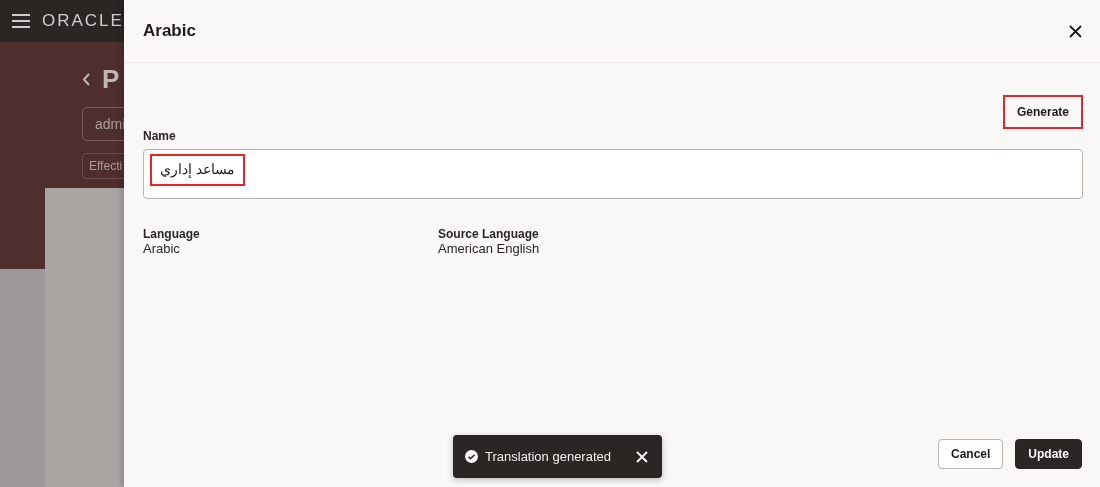 Image resolution: width=1100 pixels, height=487 pixels. Describe the element at coordinates (21, 21) in the screenshot. I see `menu-icon` at that location.